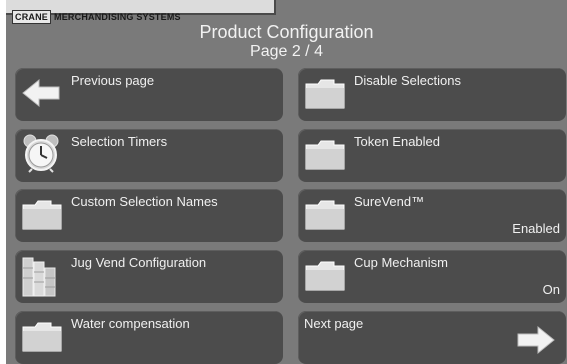  What do you see at coordinates (3, 352) in the screenshot?
I see `frame-edge` at bounding box center [3, 352].